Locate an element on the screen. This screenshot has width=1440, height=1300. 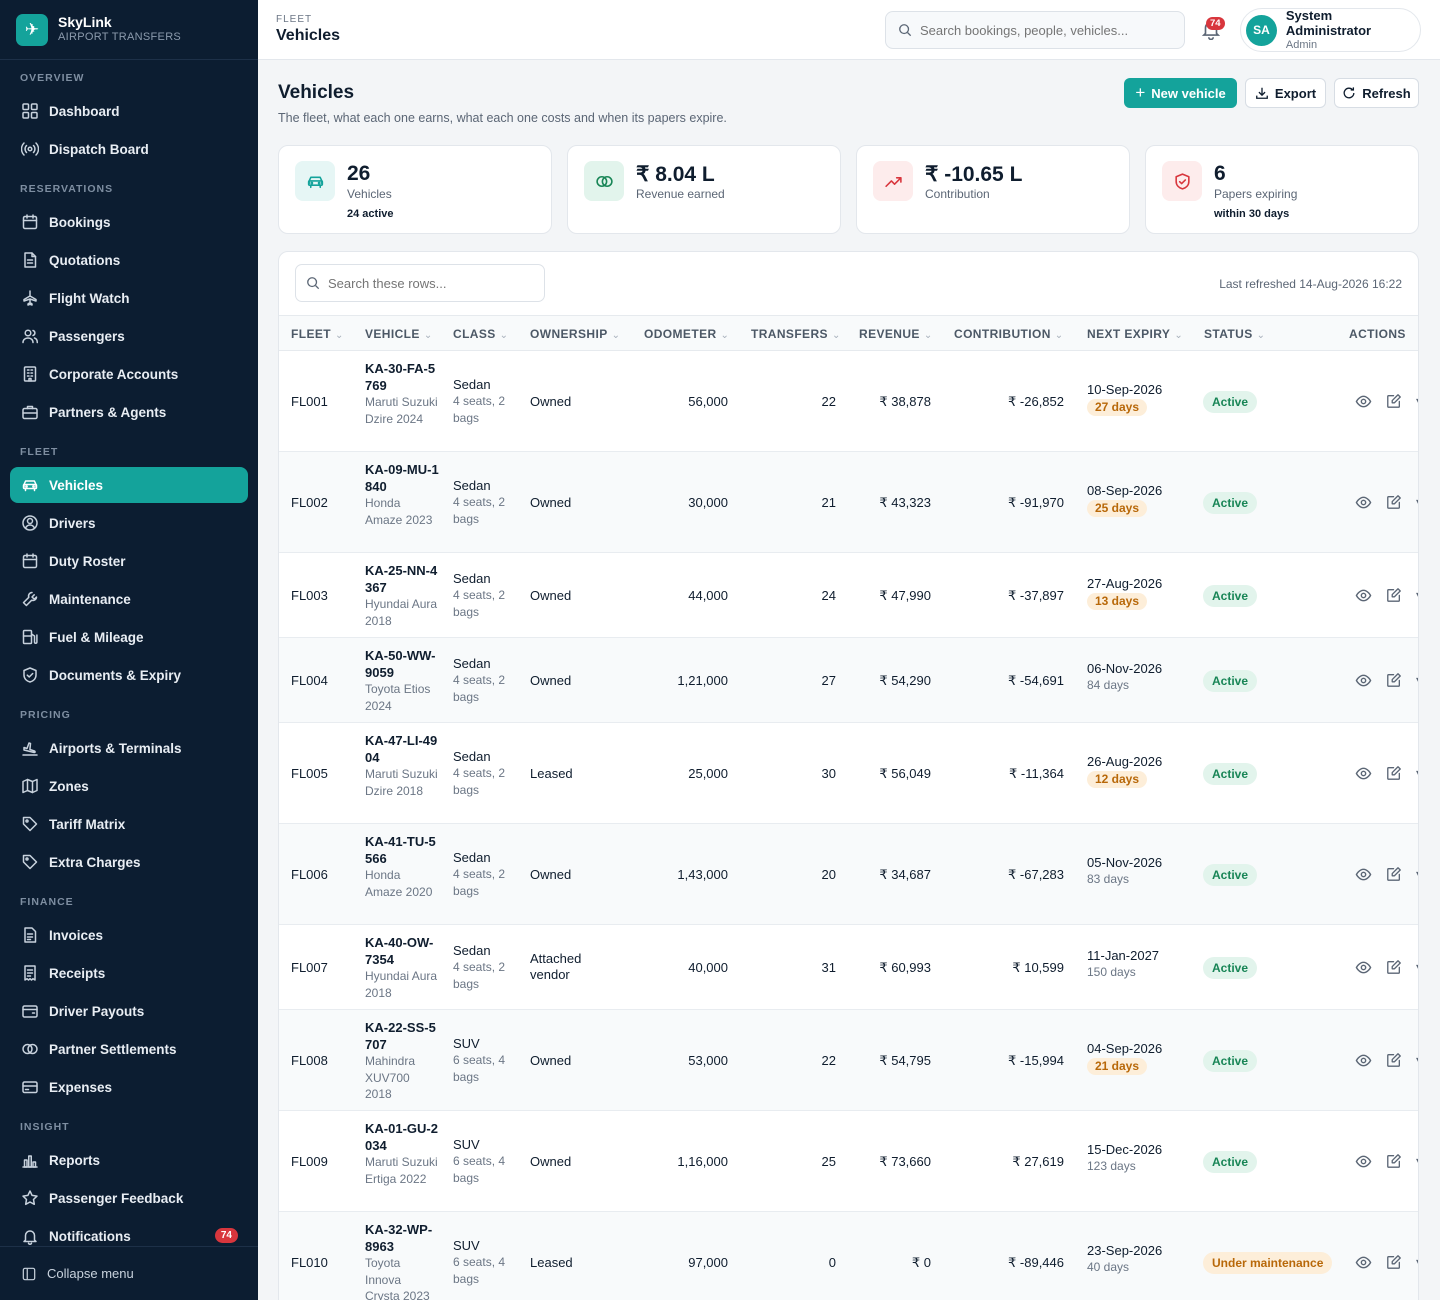
column-header-next-expiry: NEXT EXPIRY ⌄ is located at coordinates (1135, 334).